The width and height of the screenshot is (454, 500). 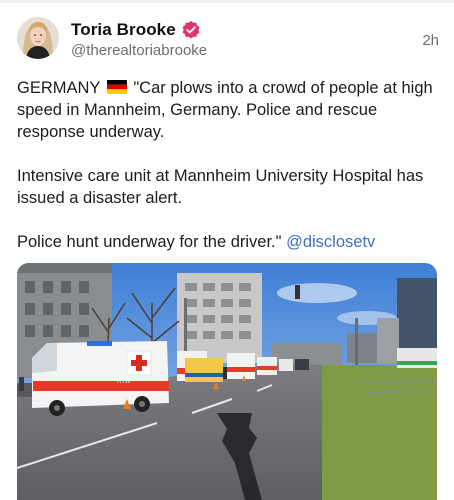 I want to click on germany-flag-icon, so click(x=116, y=86).